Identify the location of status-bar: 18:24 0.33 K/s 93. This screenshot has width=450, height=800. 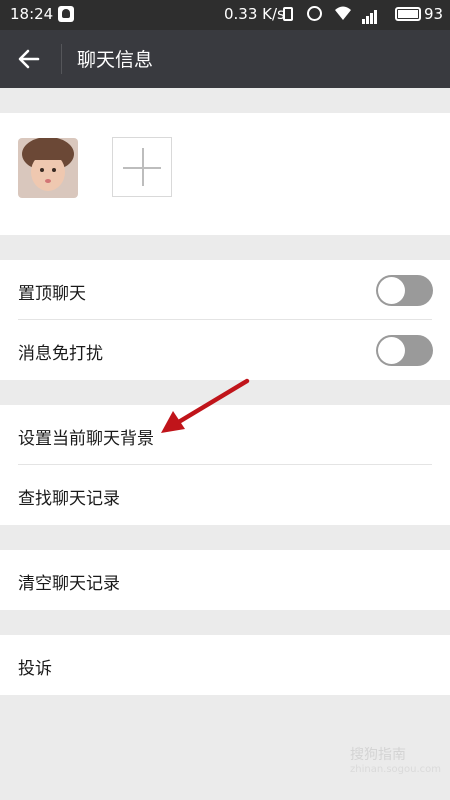
(225, 15).